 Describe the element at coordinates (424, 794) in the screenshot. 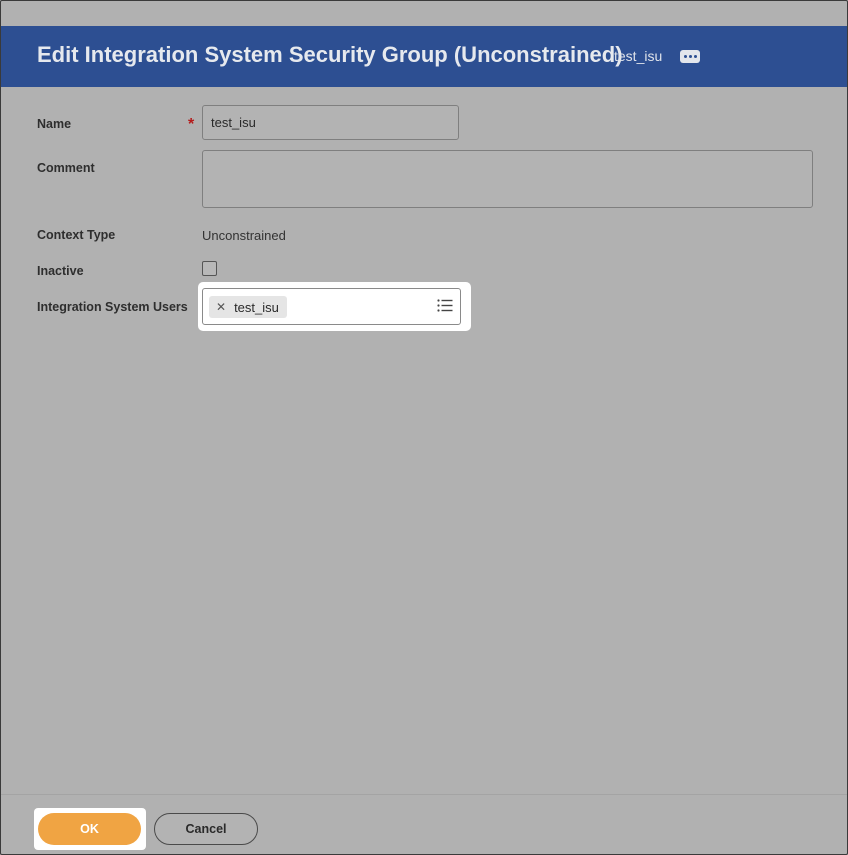

I see `footer-divider` at that location.